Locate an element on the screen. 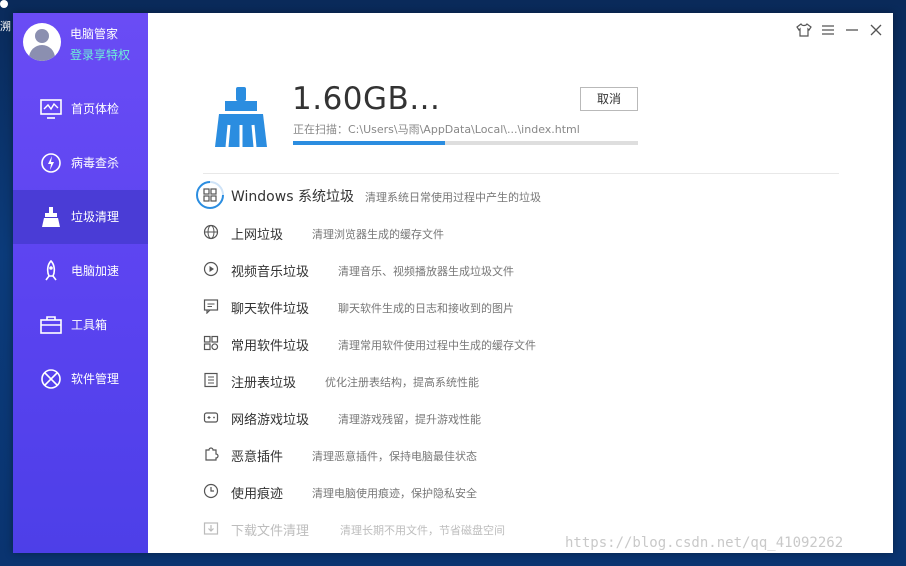 This screenshot has height=566, width=906. item-title: 恶意插件 is located at coordinates (257, 457).